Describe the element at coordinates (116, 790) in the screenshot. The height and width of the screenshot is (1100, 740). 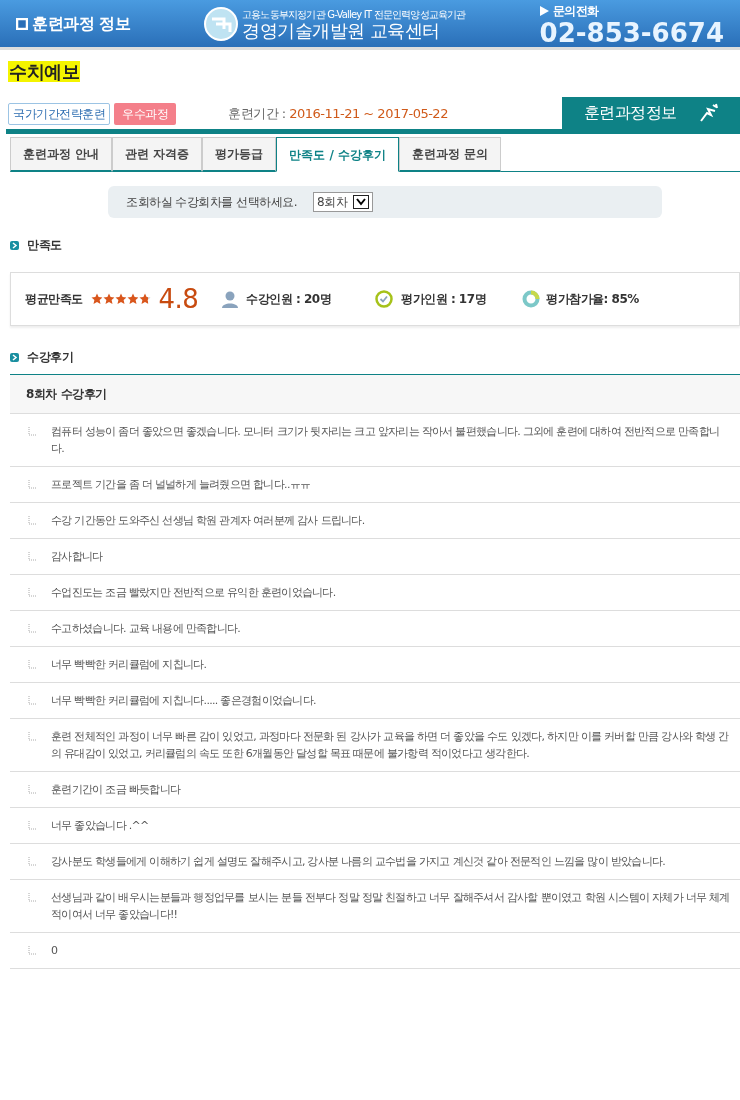
I see `review-text: 훈련기간이 조금 빠듯합니다` at that location.